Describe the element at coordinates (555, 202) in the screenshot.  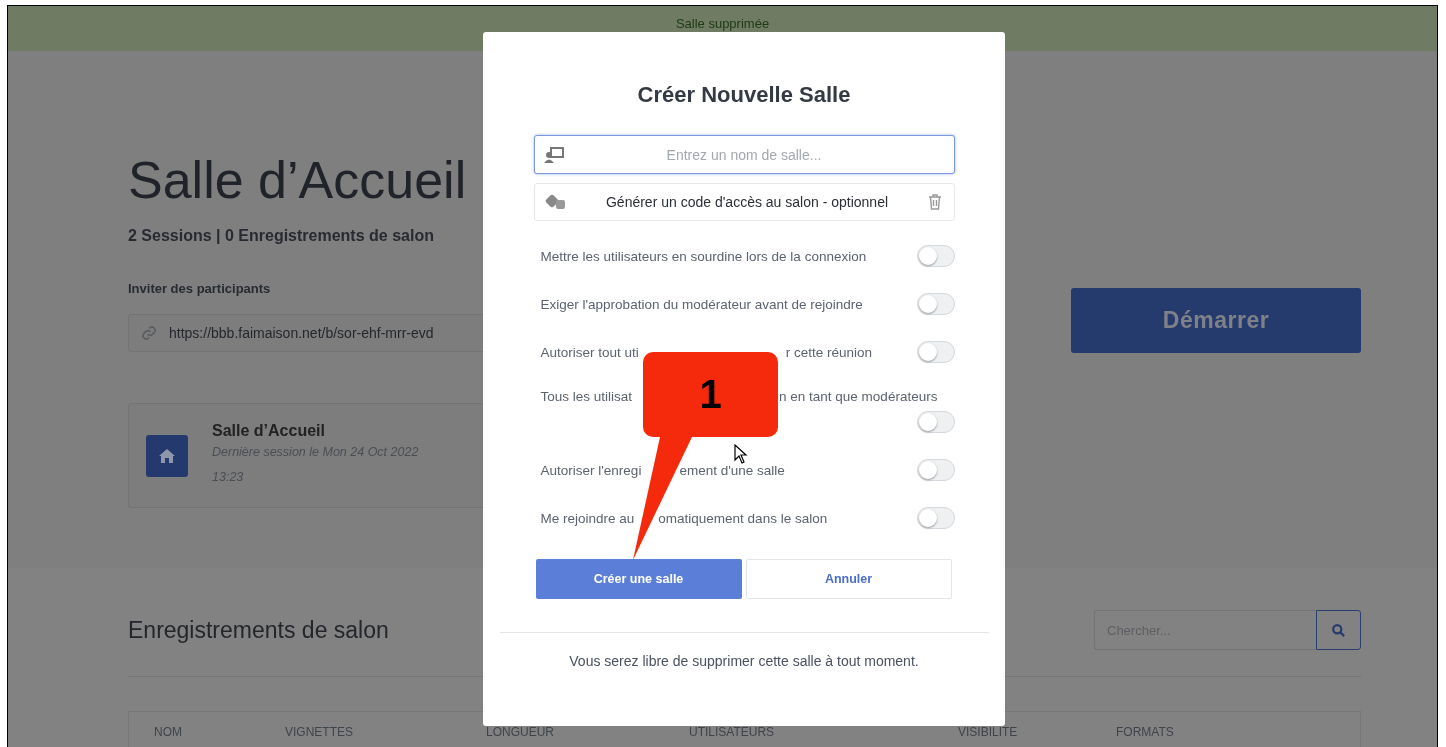
I see `dice-icon` at that location.